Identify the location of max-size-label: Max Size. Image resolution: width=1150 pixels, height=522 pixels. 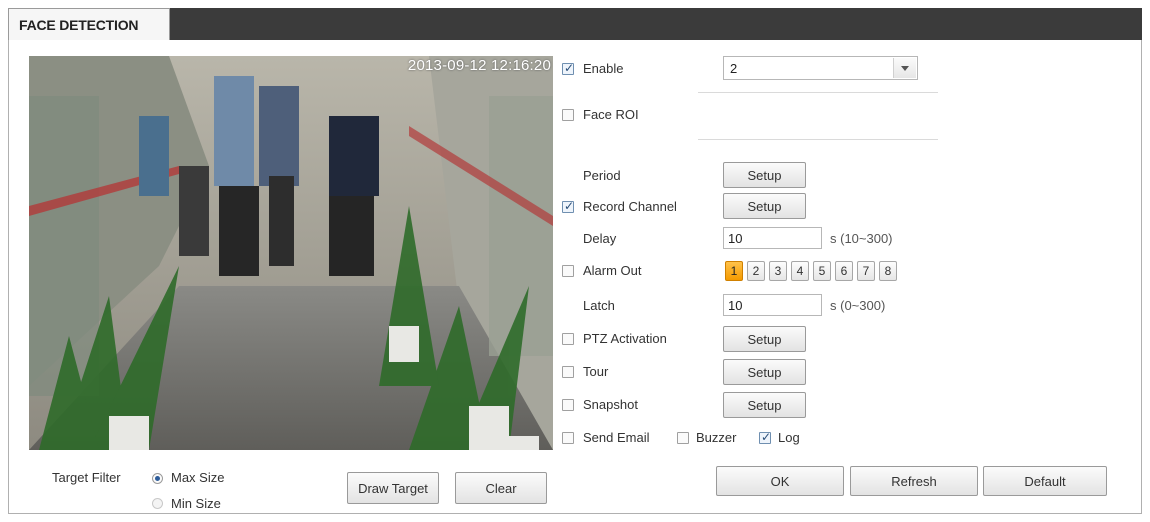
(198, 477).